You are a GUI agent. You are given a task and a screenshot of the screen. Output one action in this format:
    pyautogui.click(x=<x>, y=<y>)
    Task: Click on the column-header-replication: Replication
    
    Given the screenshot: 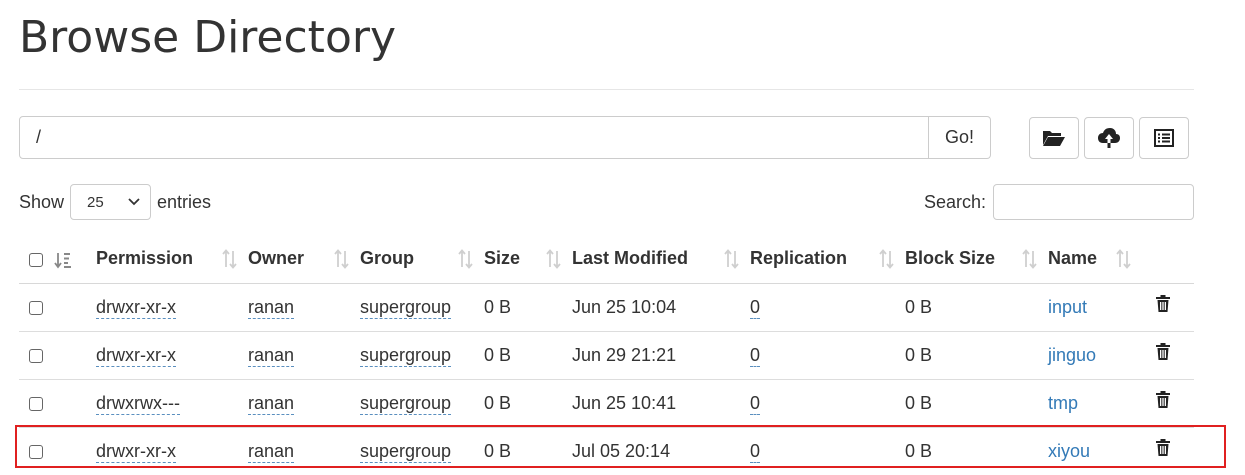 What is the action you would take?
    pyautogui.click(x=827, y=259)
    